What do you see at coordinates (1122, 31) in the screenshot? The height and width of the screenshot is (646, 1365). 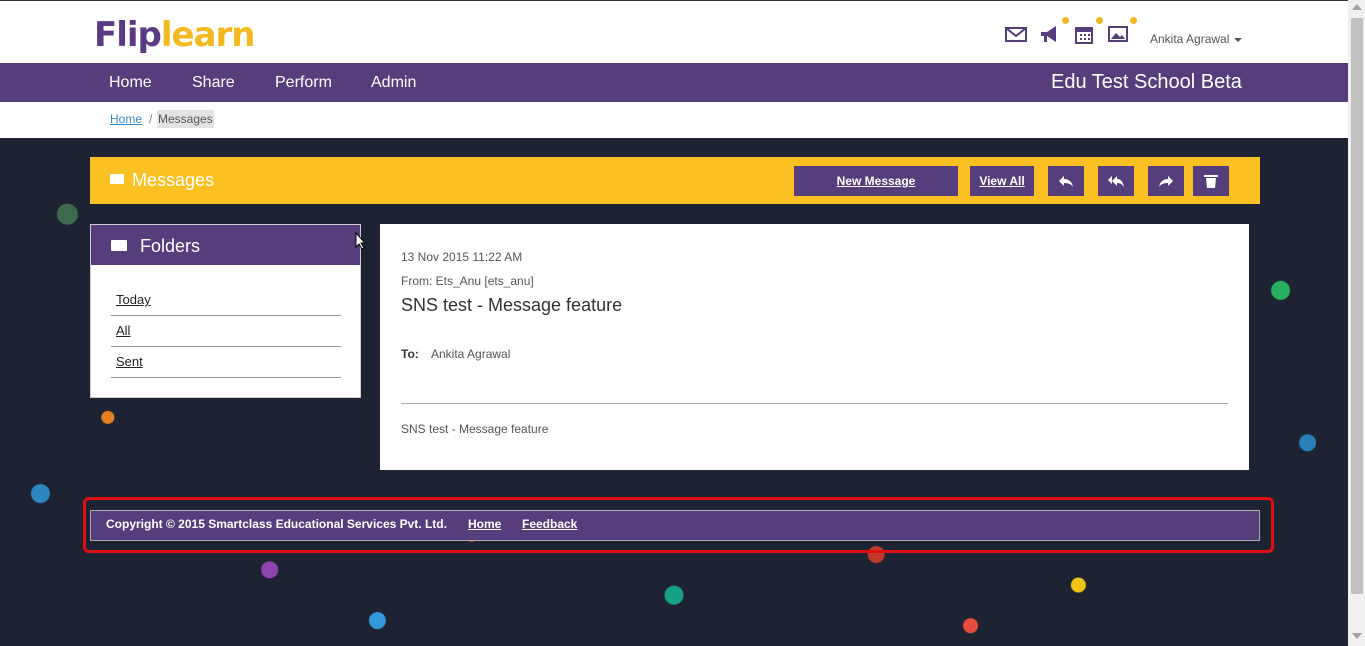 I see `image-icon` at bounding box center [1122, 31].